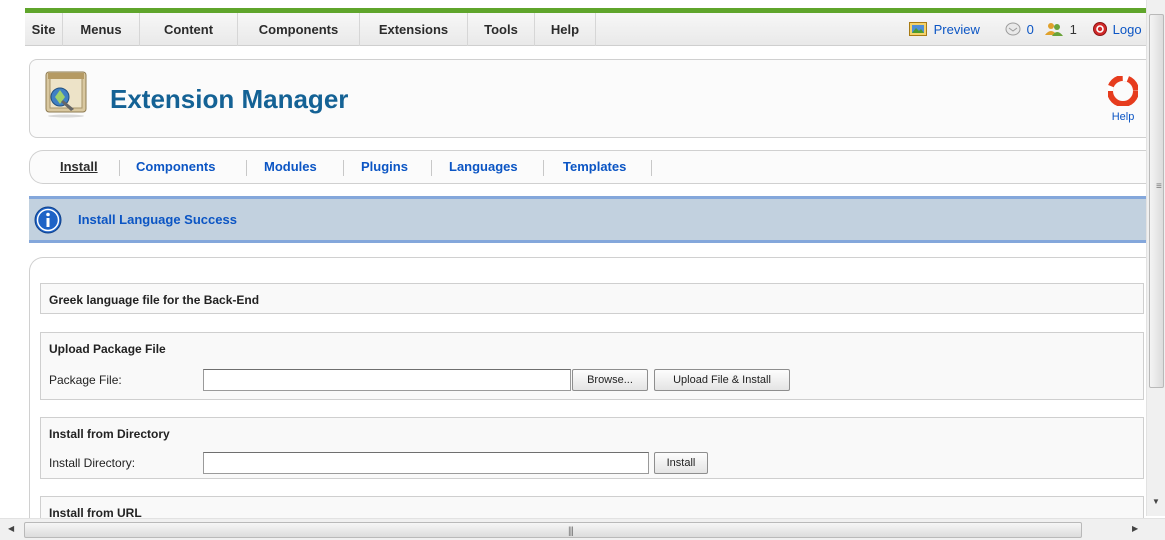 This screenshot has width=1165, height=540. Describe the element at coordinates (66, 94) in the screenshot. I see `extension-manager-icon` at that location.